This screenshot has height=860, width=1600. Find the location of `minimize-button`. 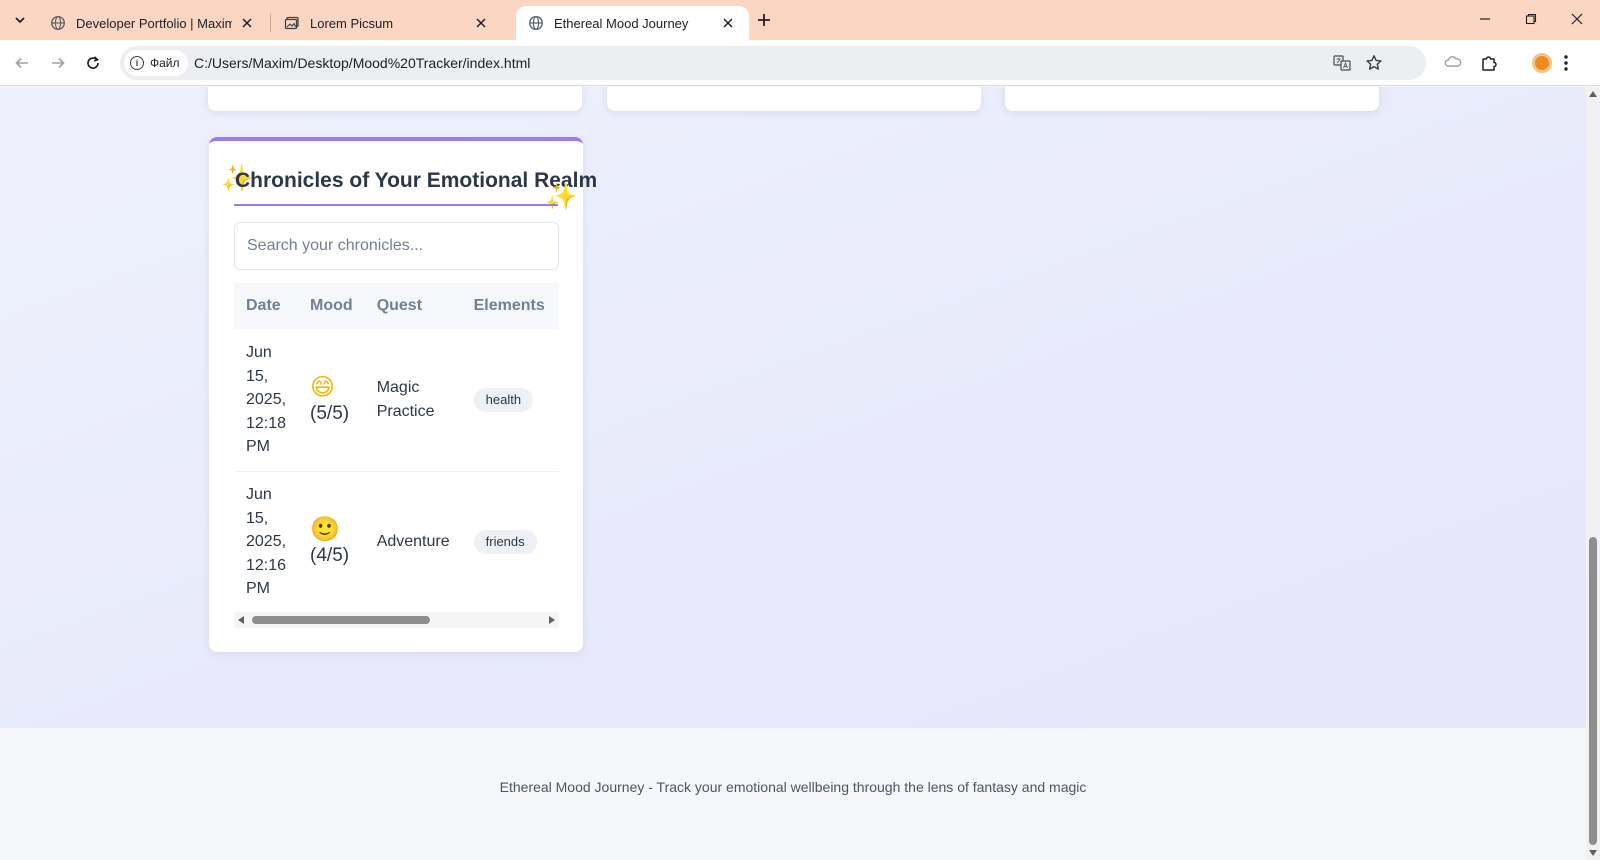

minimize-button is located at coordinates (1485, 19).